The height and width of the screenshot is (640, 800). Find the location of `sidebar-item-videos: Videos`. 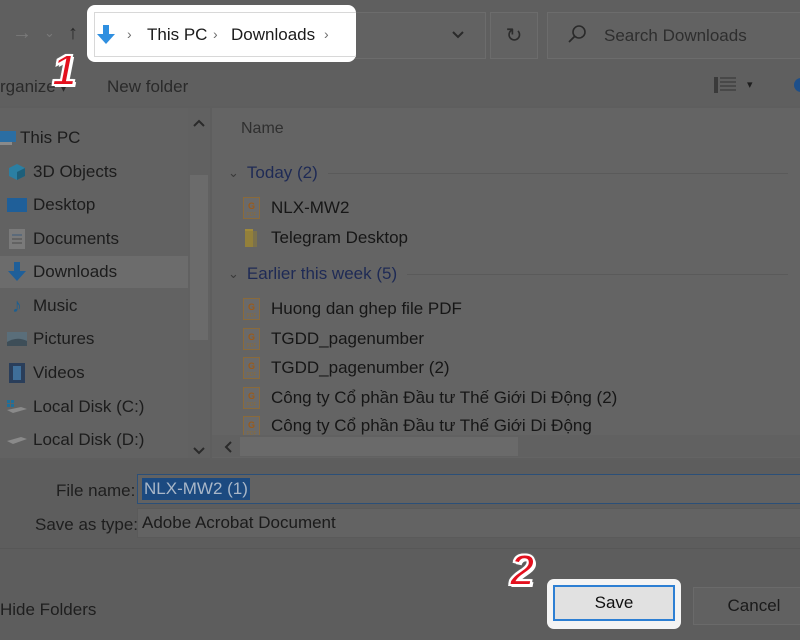

sidebar-item-videos: Videos is located at coordinates (94, 373).